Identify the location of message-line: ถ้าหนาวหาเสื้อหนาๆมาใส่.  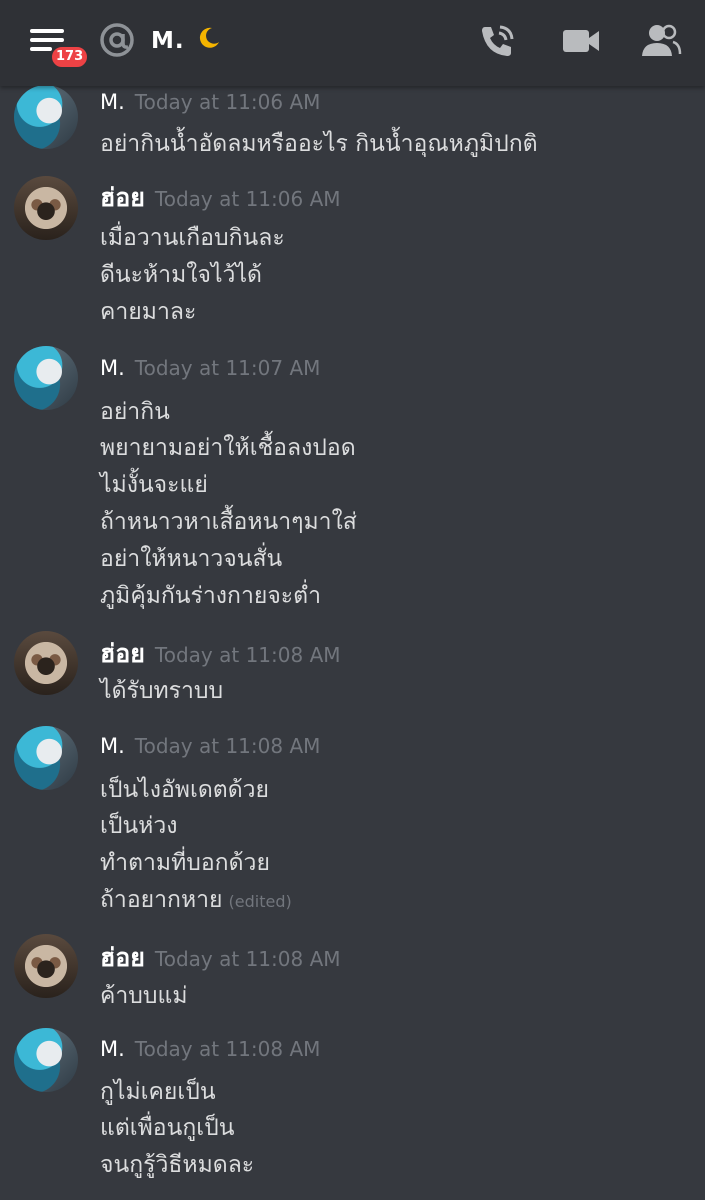
(228, 522).